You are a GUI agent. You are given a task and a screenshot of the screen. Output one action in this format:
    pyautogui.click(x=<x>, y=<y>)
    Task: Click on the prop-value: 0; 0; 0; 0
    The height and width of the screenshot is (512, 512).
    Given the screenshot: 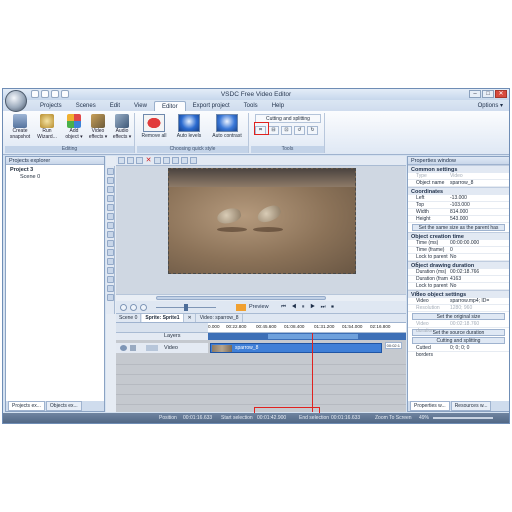 What is the action you would take?
    pyautogui.click(x=478, y=348)
    